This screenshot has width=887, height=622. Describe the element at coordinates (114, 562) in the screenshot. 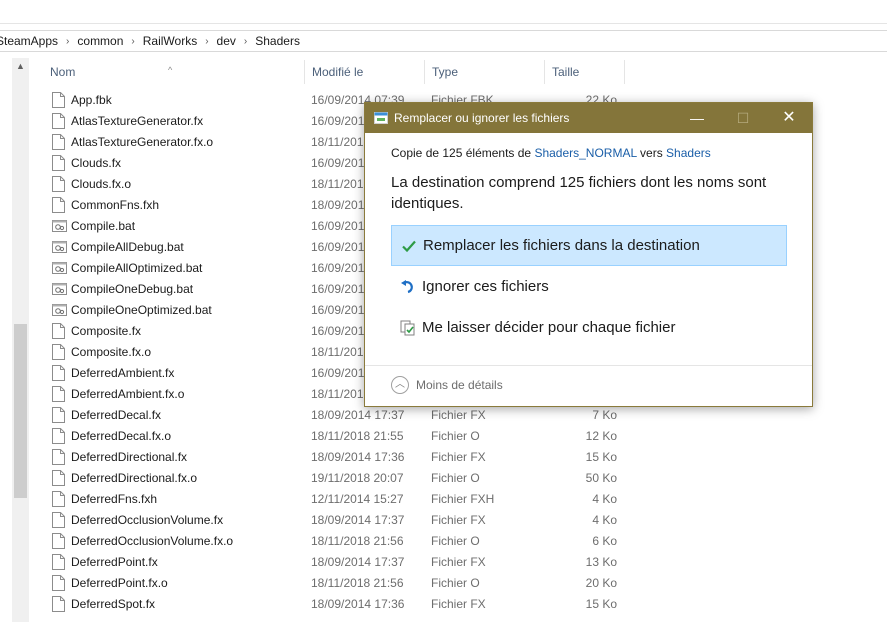

I see `file-name: DeferredPoint.fx` at that location.